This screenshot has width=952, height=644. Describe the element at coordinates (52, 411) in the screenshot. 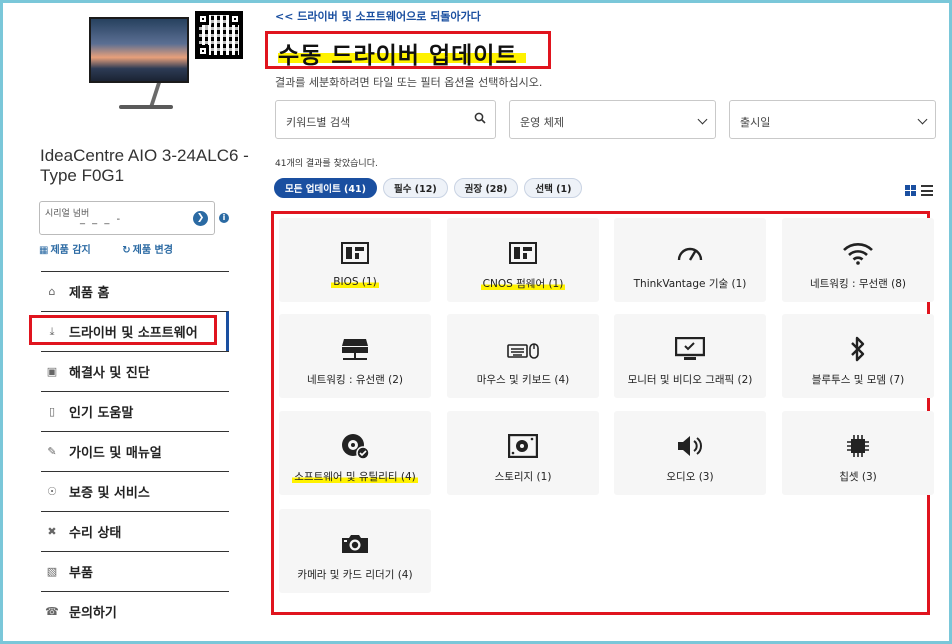

I see `book-icon: ▯` at that location.